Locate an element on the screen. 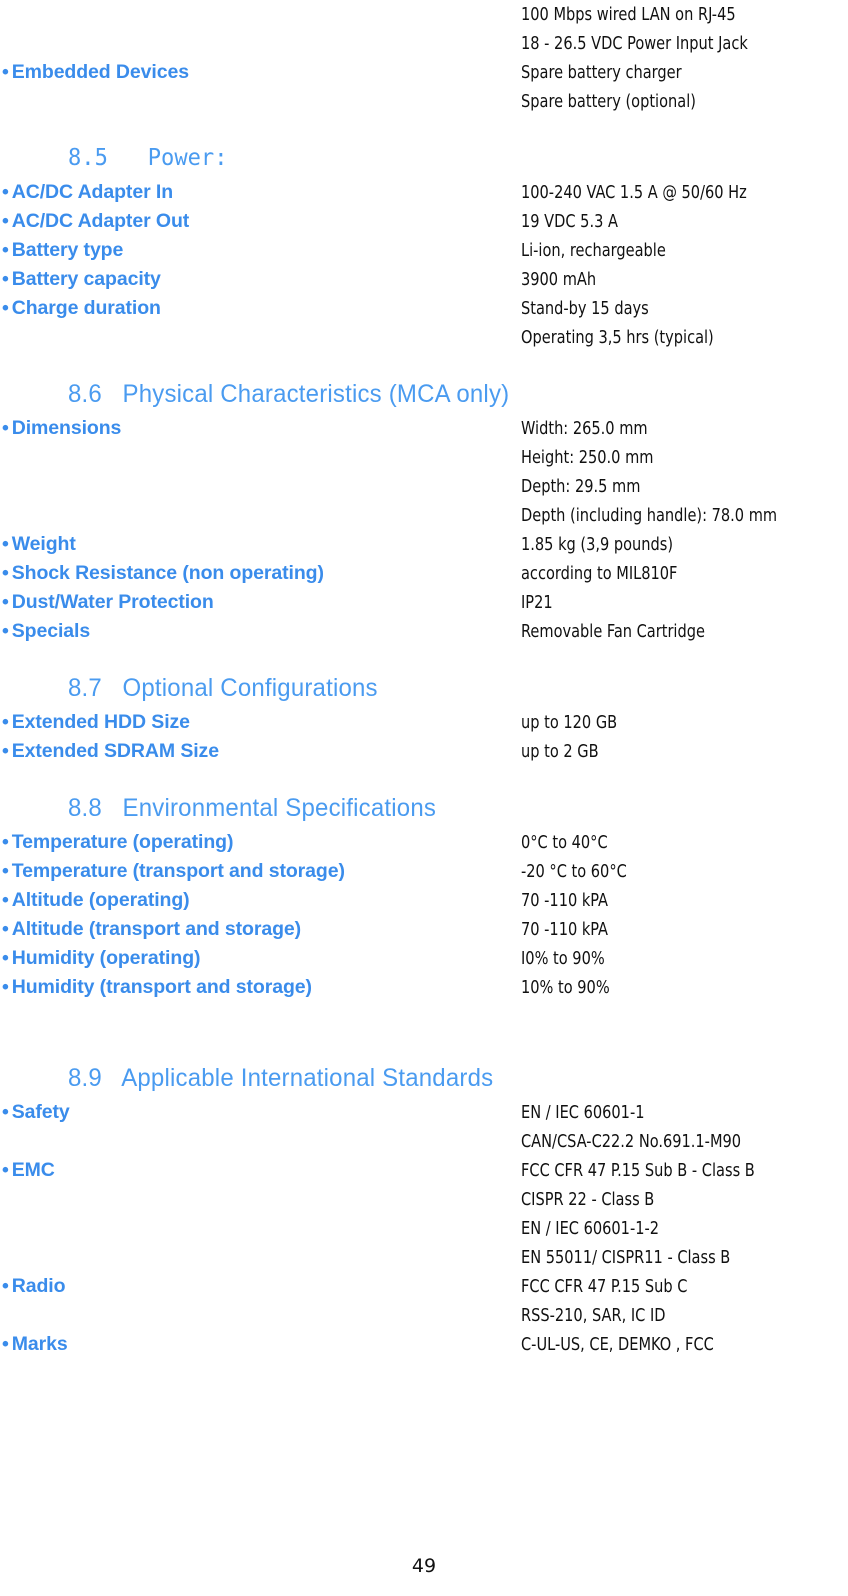 The image size is (848, 1596). spec-label: • Marks is located at coordinates (35, 1344).